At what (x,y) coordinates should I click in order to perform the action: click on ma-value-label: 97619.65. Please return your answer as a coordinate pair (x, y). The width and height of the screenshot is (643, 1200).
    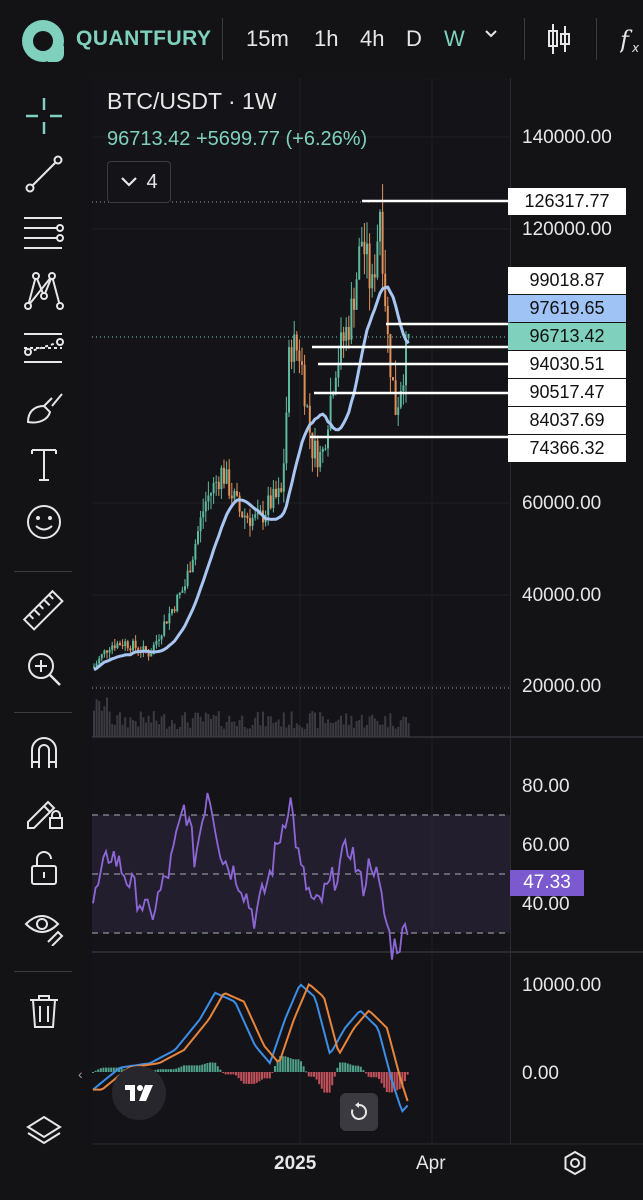
    Looking at the image, I should click on (567, 308).